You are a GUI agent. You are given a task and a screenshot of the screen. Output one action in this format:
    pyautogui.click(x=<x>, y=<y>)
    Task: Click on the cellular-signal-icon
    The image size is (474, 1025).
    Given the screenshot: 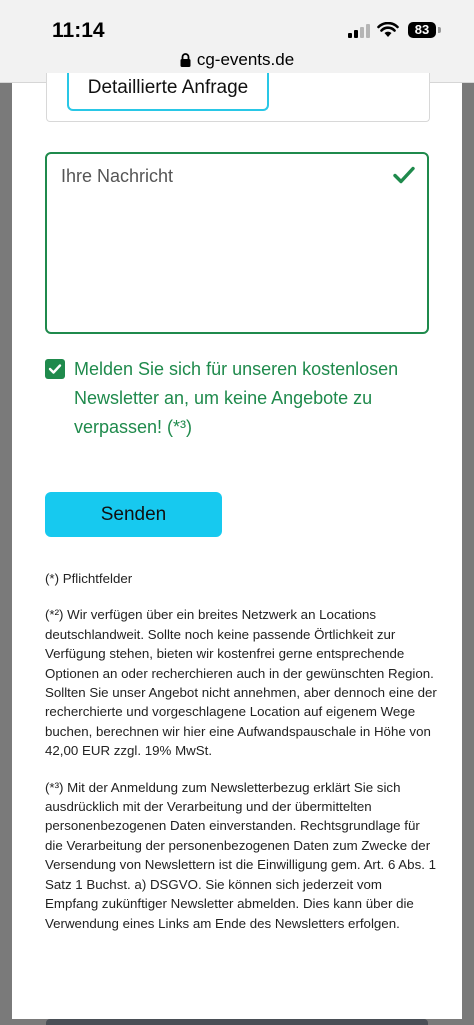 What is the action you would take?
    pyautogui.click(x=359, y=31)
    